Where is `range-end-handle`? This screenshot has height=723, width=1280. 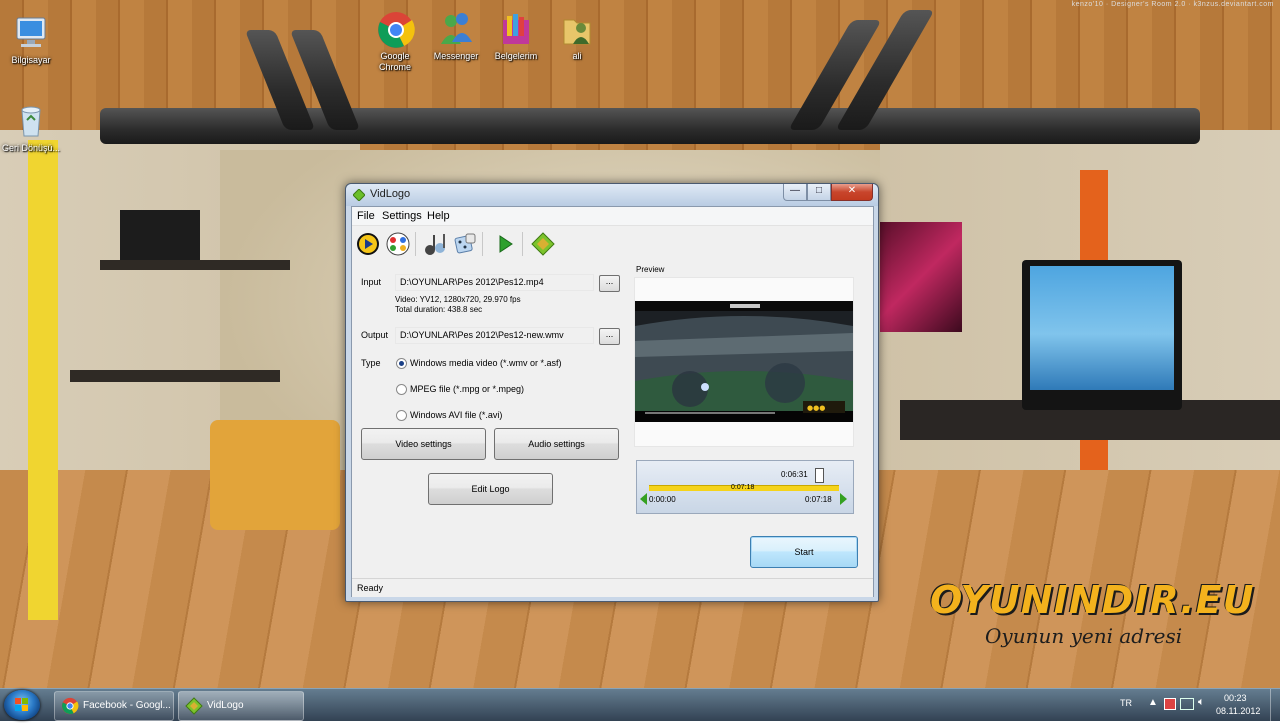
range-end-handle is located at coordinates (843, 499).